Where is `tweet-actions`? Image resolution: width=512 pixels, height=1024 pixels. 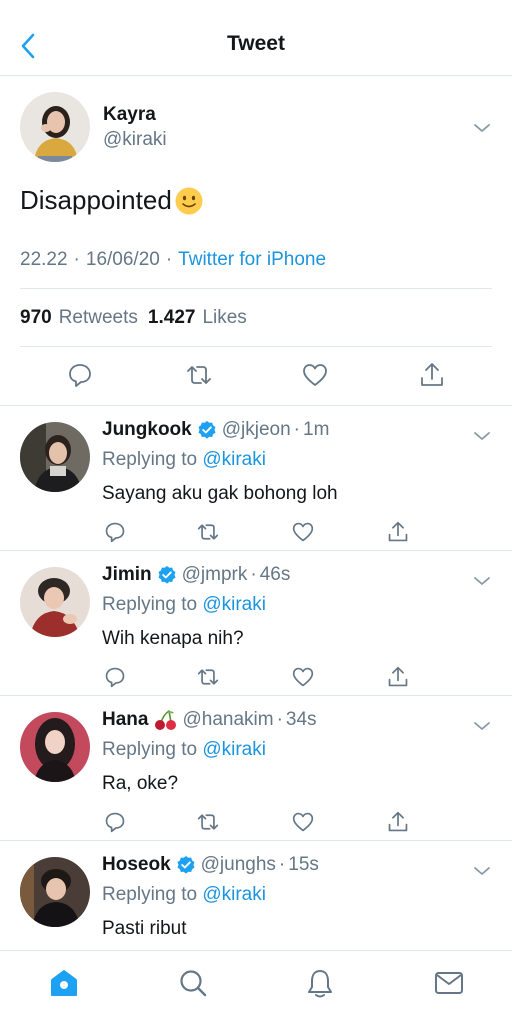
tweet-actions is located at coordinates (256, 376).